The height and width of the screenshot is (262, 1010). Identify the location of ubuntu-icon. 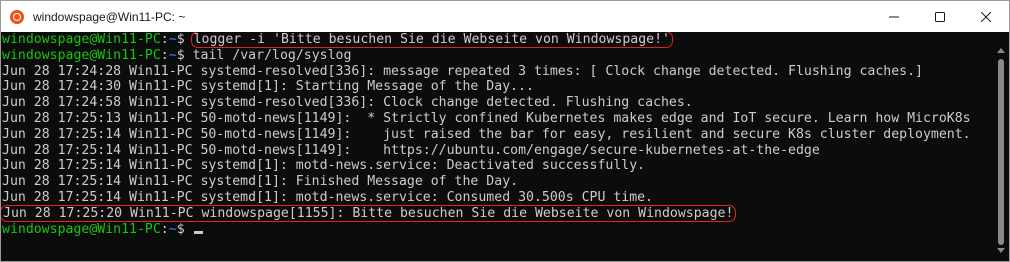
(17, 16).